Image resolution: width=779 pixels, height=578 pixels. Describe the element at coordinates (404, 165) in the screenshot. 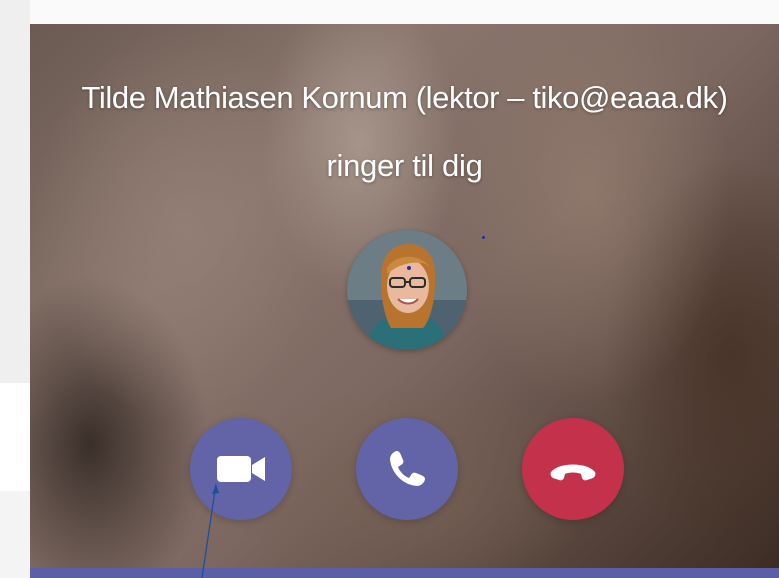

I see `call-status: ringer til dig` at that location.